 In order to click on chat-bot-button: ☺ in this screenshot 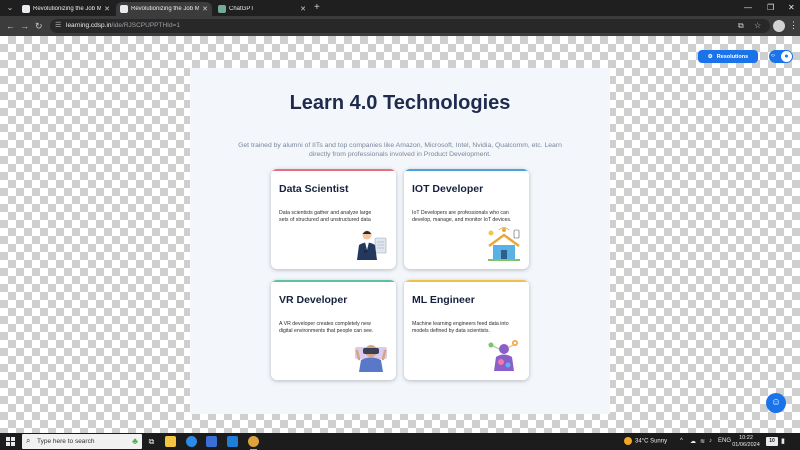, I will do `click(776, 403)`.